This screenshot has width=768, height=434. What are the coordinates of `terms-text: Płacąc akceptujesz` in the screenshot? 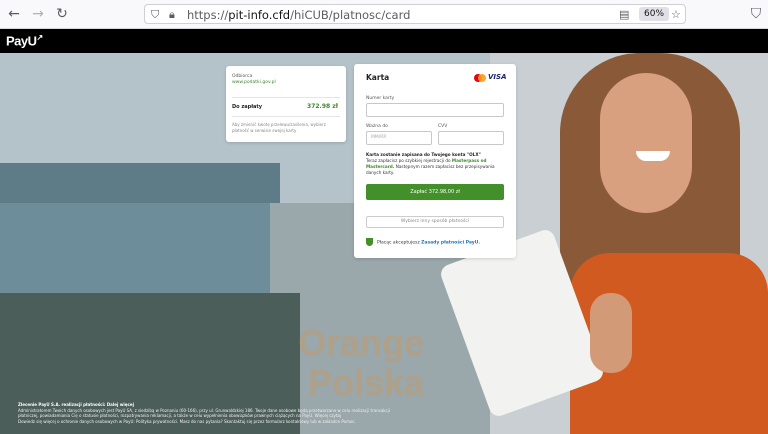 It's located at (398, 243).